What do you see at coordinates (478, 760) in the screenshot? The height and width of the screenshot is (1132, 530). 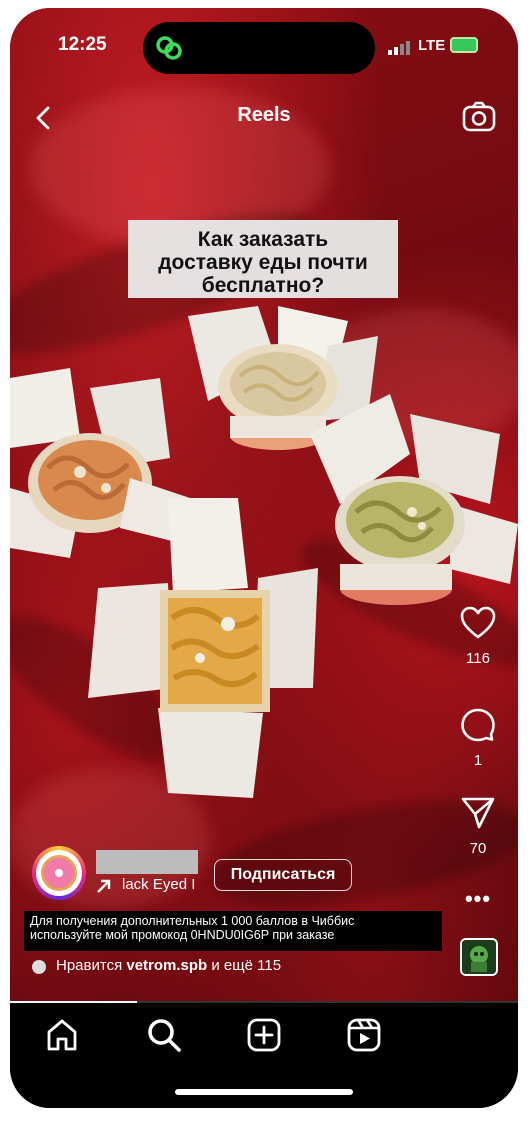 I see `comment-count: 1` at bounding box center [478, 760].